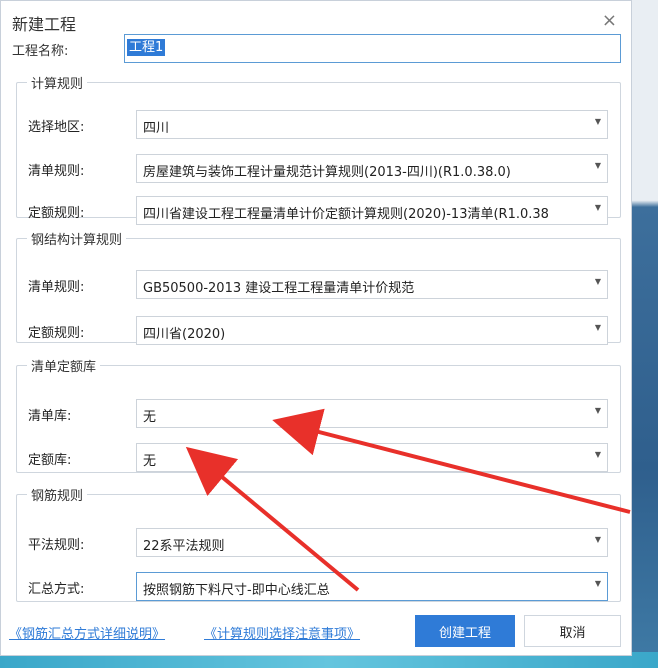 The height and width of the screenshot is (668, 658). What do you see at coordinates (77, 240) in the screenshot?
I see `steel-rules-legend: 钢结构计算规则` at bounding box center [77, 240].